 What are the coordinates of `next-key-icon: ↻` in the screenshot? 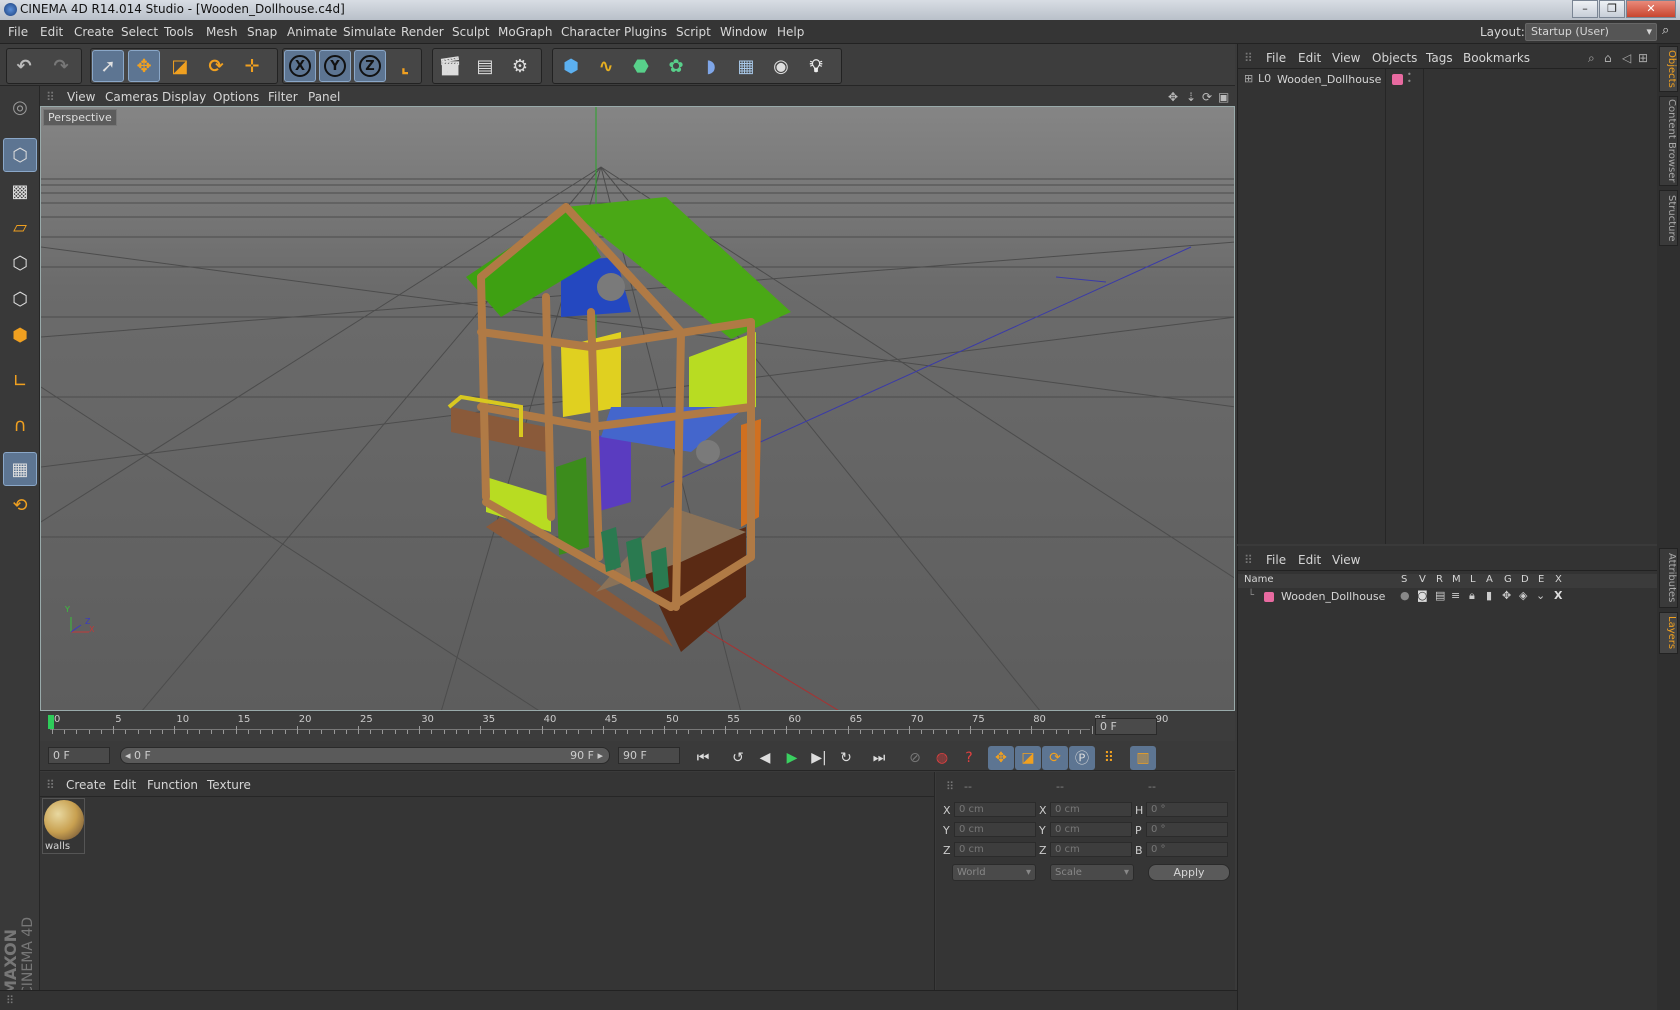 It's located at (846, 758).